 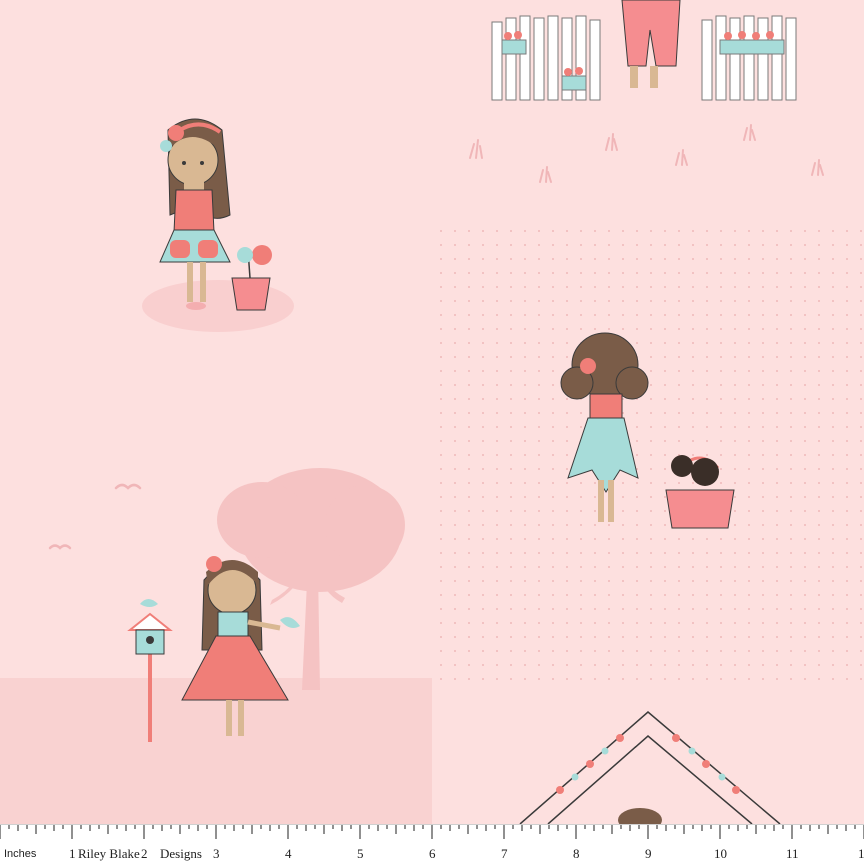 What do you see at coordinates (432, 853) in the screenshot?
I see `ruler-number-6: 6` at bounding box center [432, 853].